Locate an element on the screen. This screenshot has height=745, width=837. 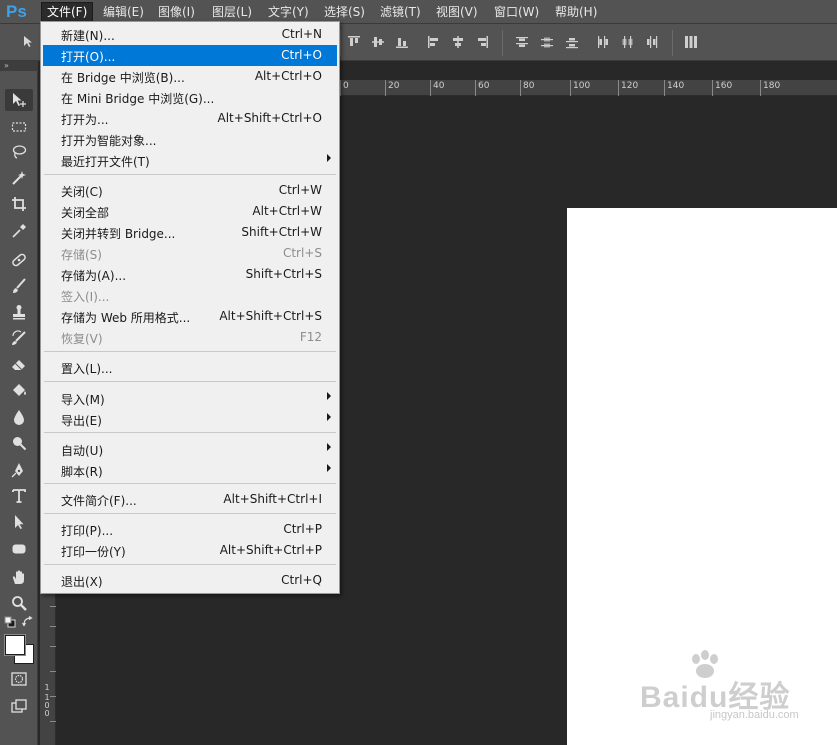
type-tool-icon is located at coordinates (19, 496).